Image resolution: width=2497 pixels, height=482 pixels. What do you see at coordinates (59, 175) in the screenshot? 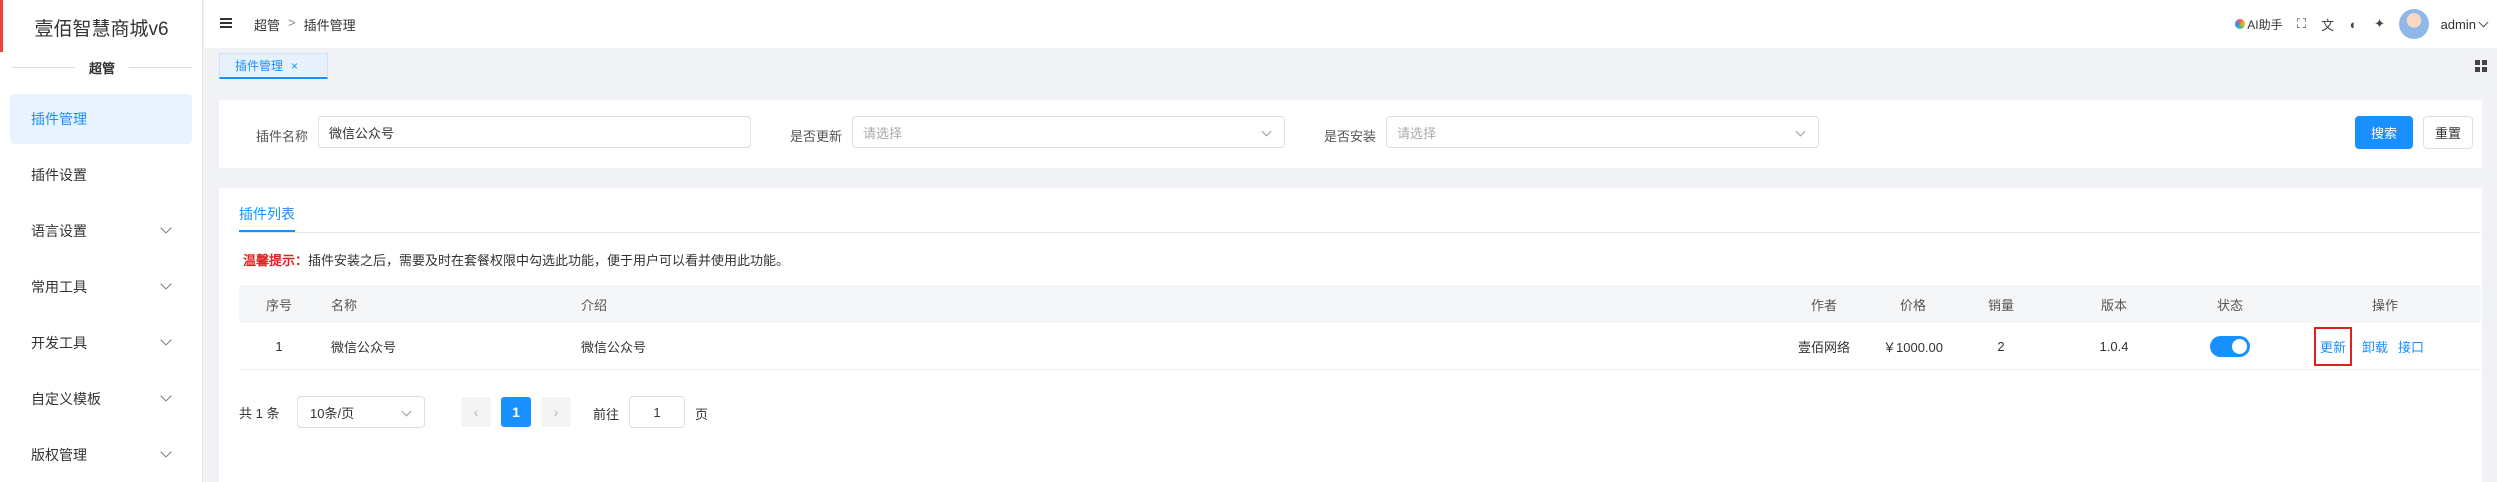
I see `sidebar-item-label: 插件设置` at bounding box center [59, 175].